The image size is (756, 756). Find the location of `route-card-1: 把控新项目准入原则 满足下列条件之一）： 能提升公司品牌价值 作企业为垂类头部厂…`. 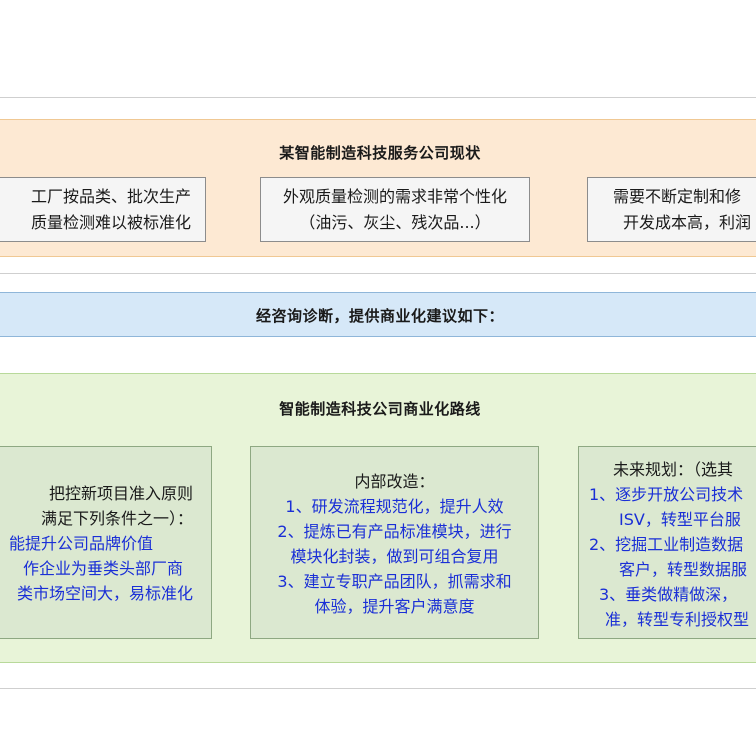

route-card-1: 把控新项目准入原则 满足下列条件之一）： 能提升公司品牌价值 作企业为垂类头部厂… is located at coordinates (106, 542).